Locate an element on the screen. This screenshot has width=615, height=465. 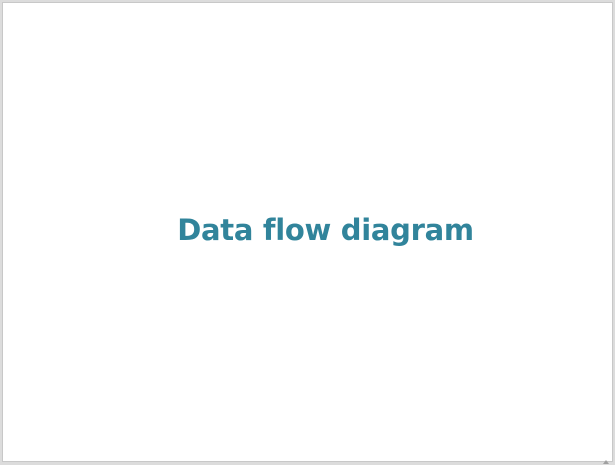
slide-title: Data flow diagram is located at coordinates (309, 230).